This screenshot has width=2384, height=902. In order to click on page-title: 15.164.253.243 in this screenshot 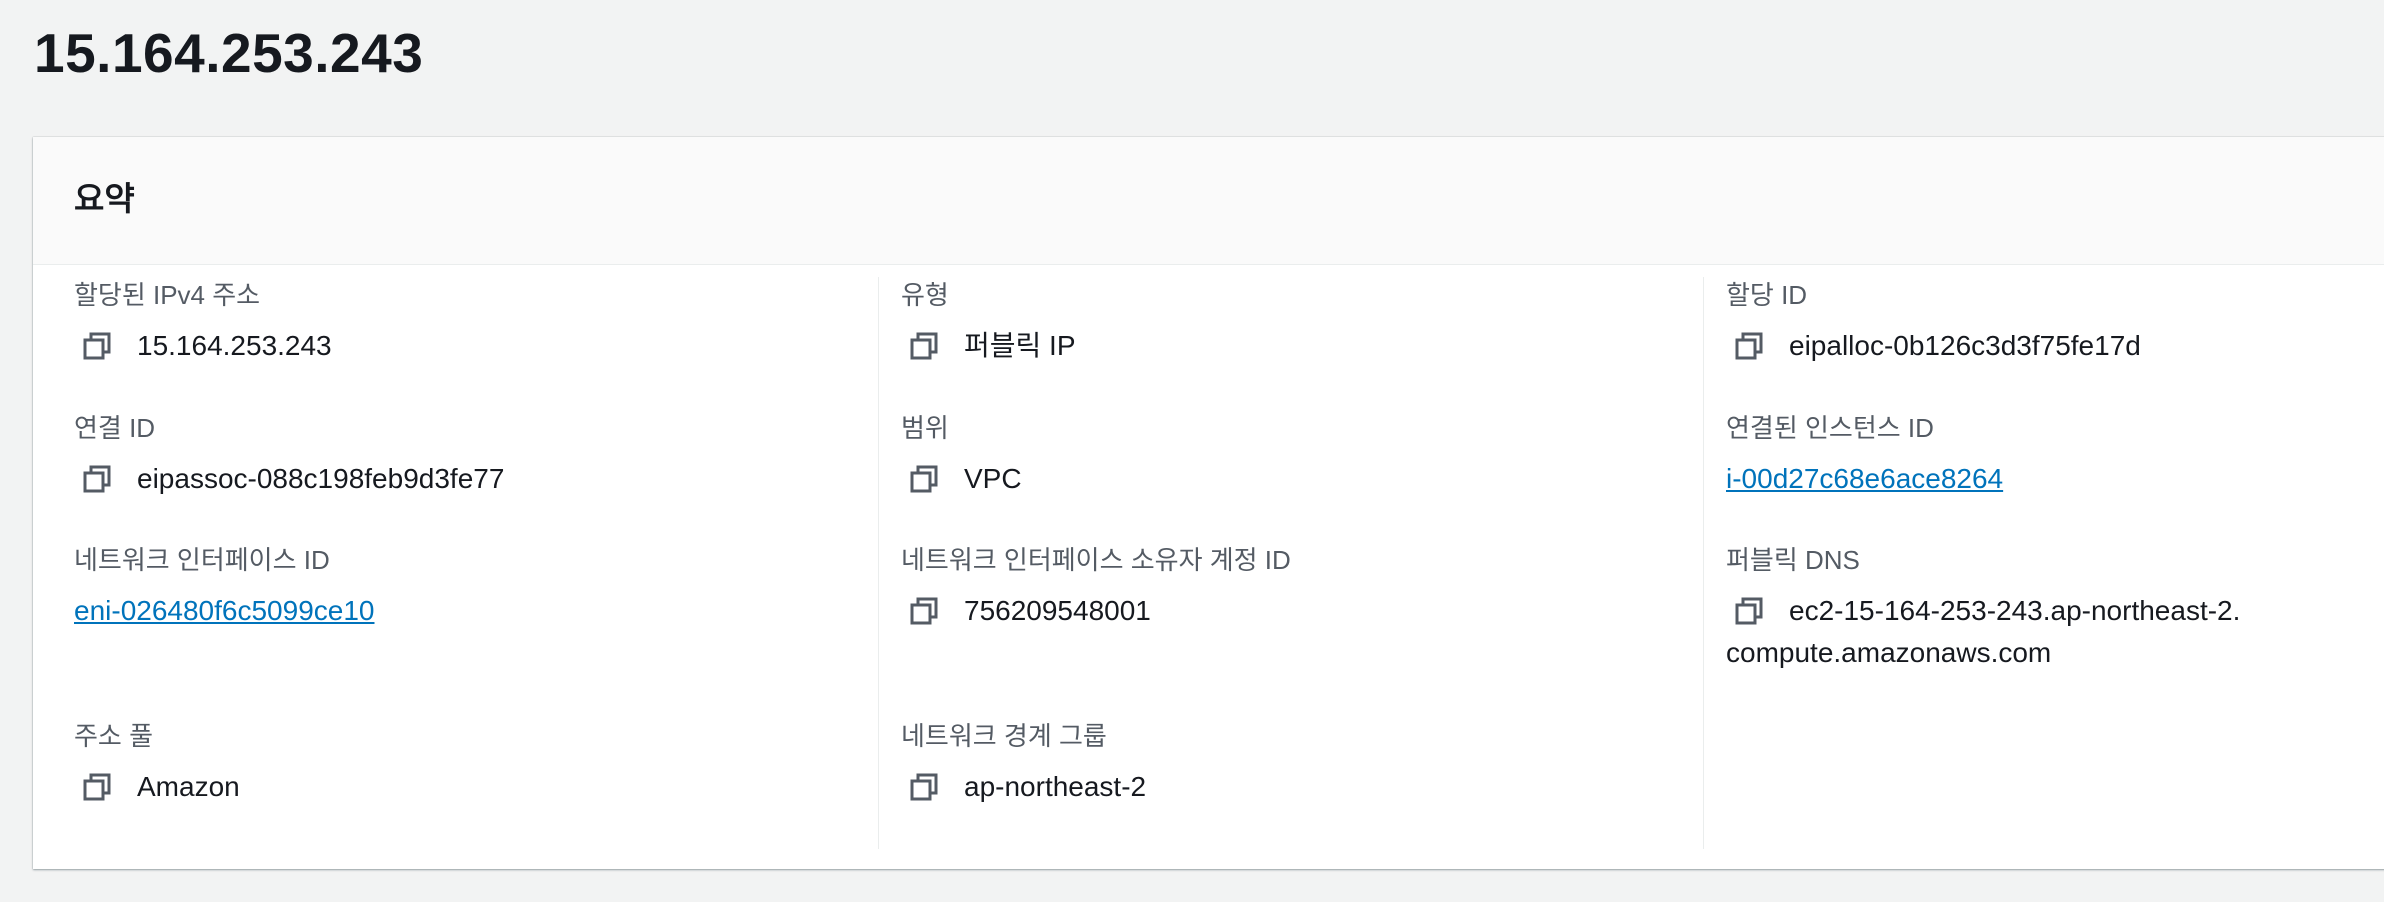, I will do `click(229, 53)`.